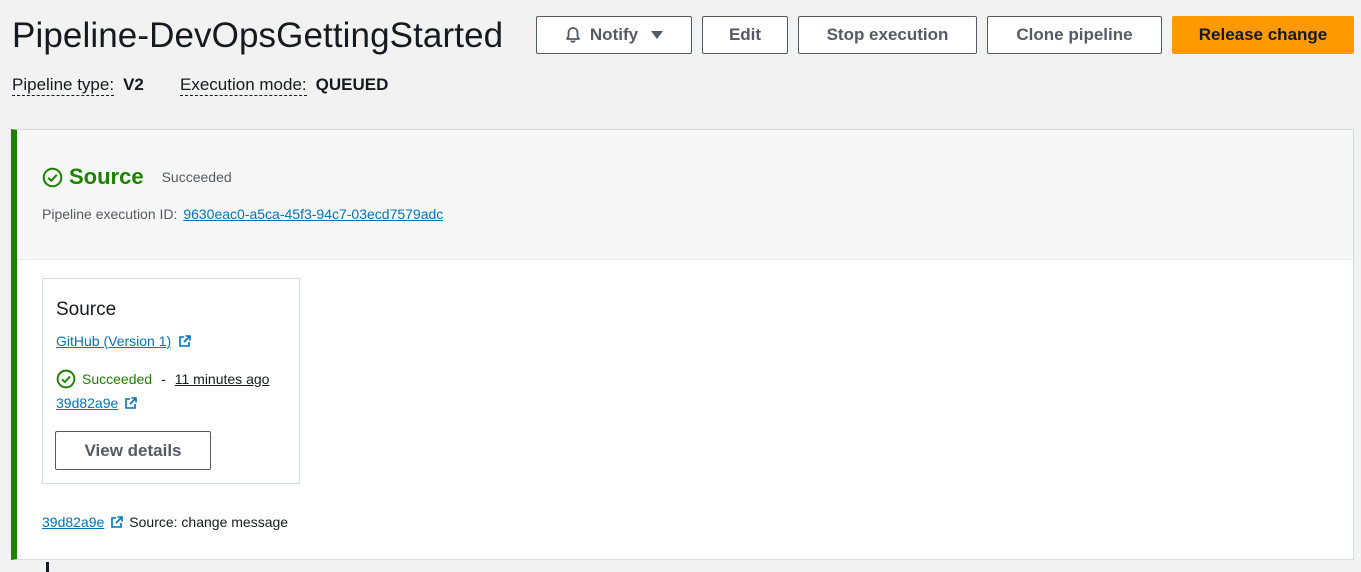  I want to click on notify-button: Notify, so click(614, 35).